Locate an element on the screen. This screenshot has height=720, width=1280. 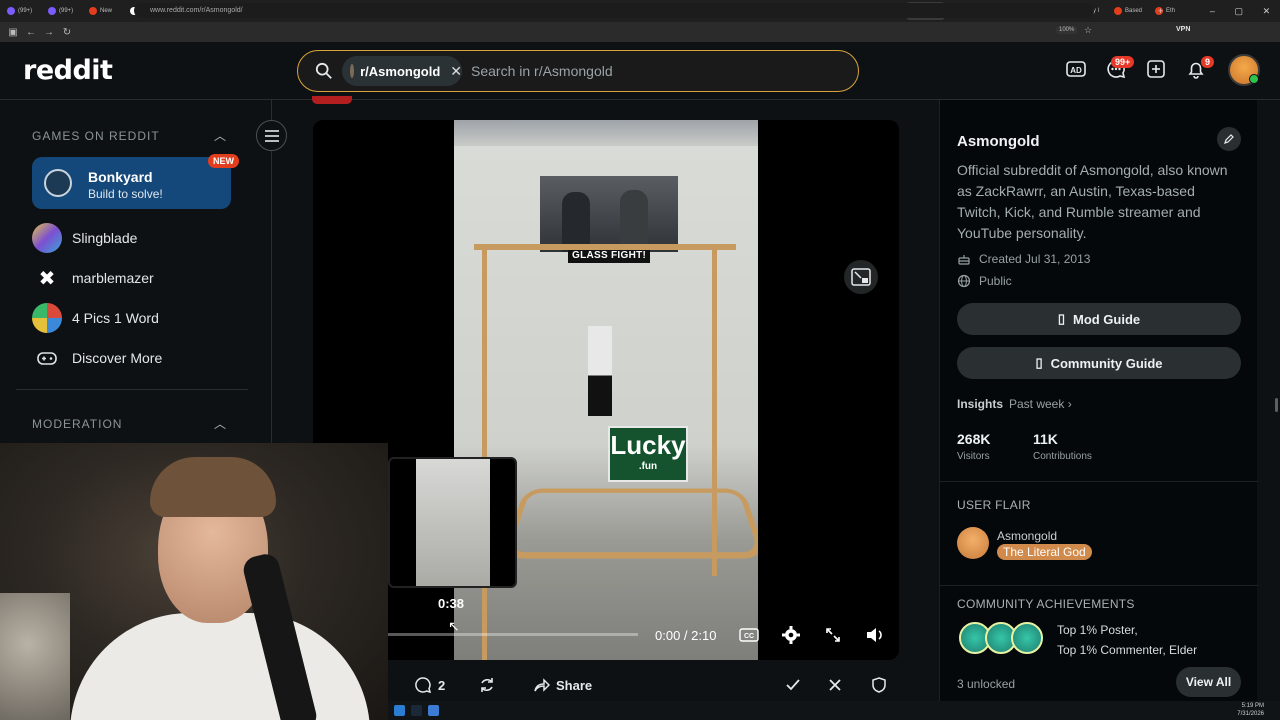
achievement-badge-icon is located at coordinates (1027, 638).